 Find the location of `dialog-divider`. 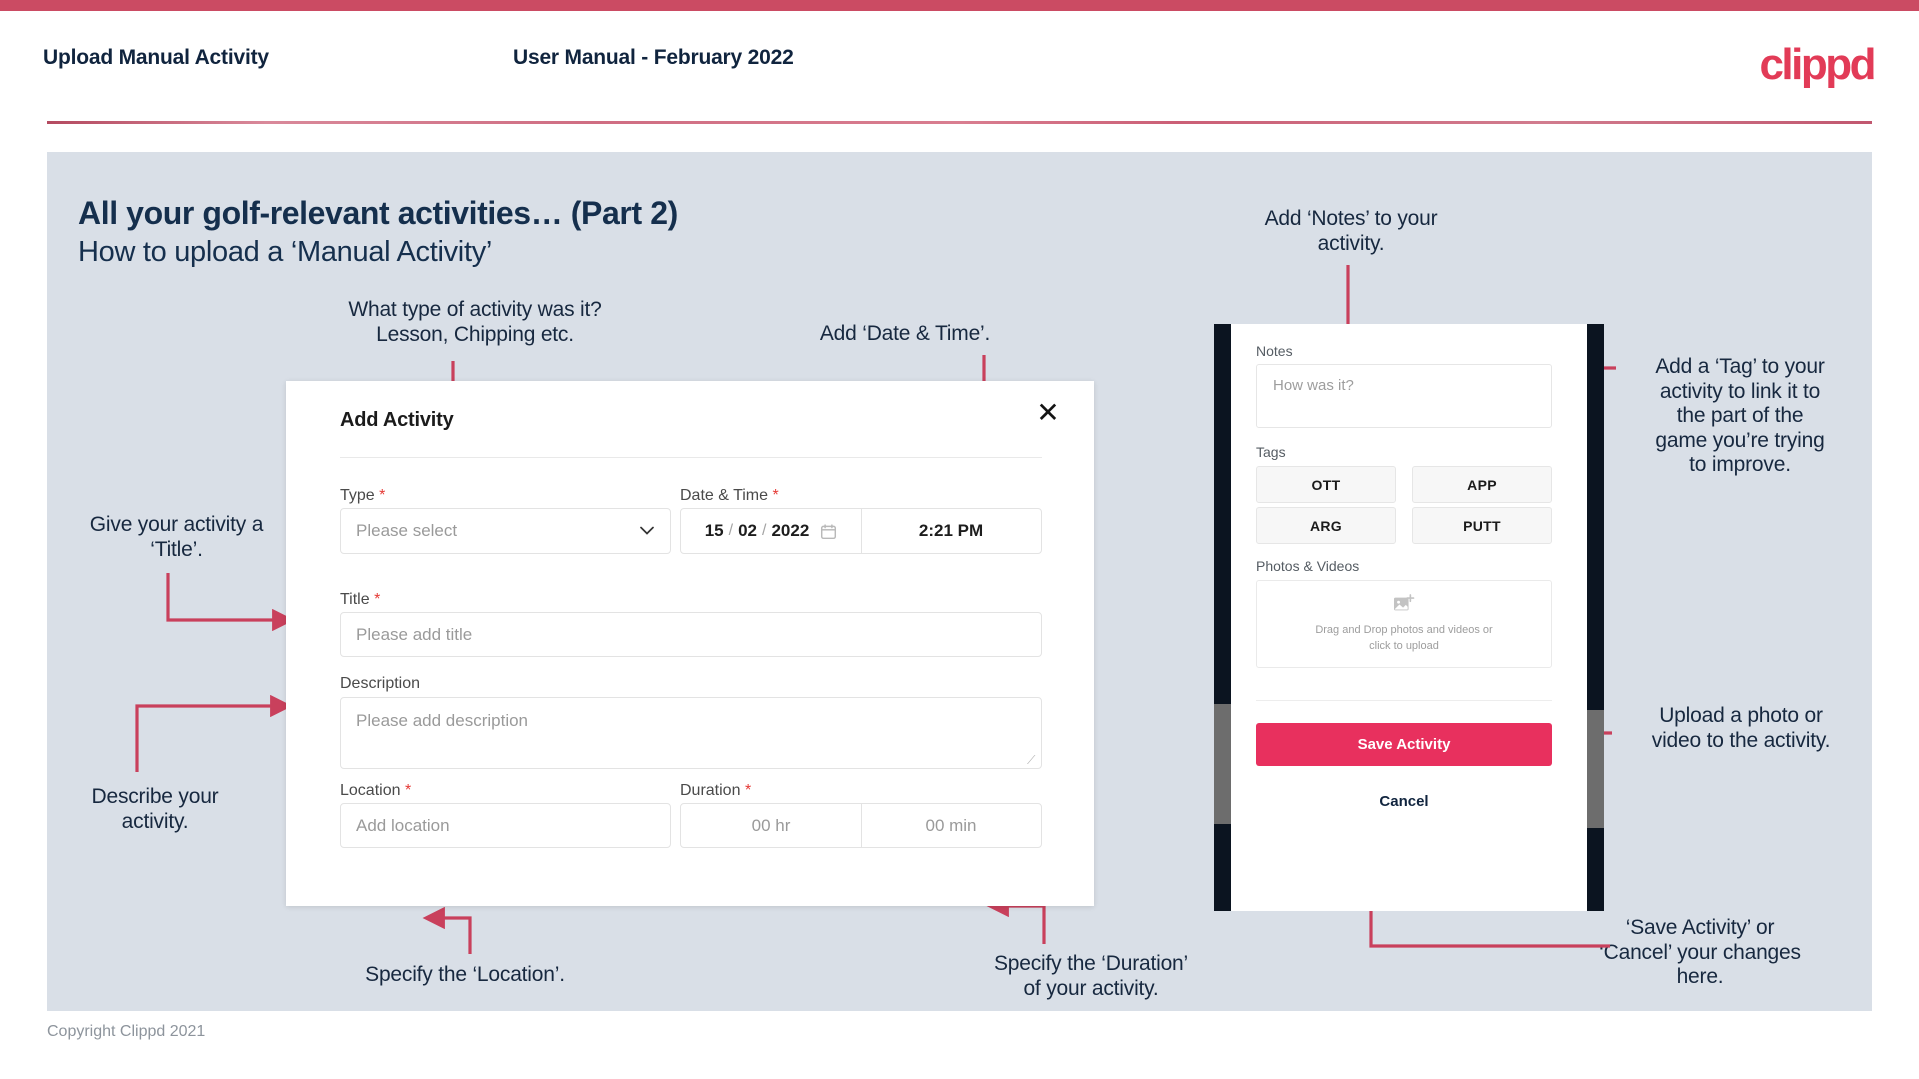

dialog-divider is located at coordinates (691, 457).